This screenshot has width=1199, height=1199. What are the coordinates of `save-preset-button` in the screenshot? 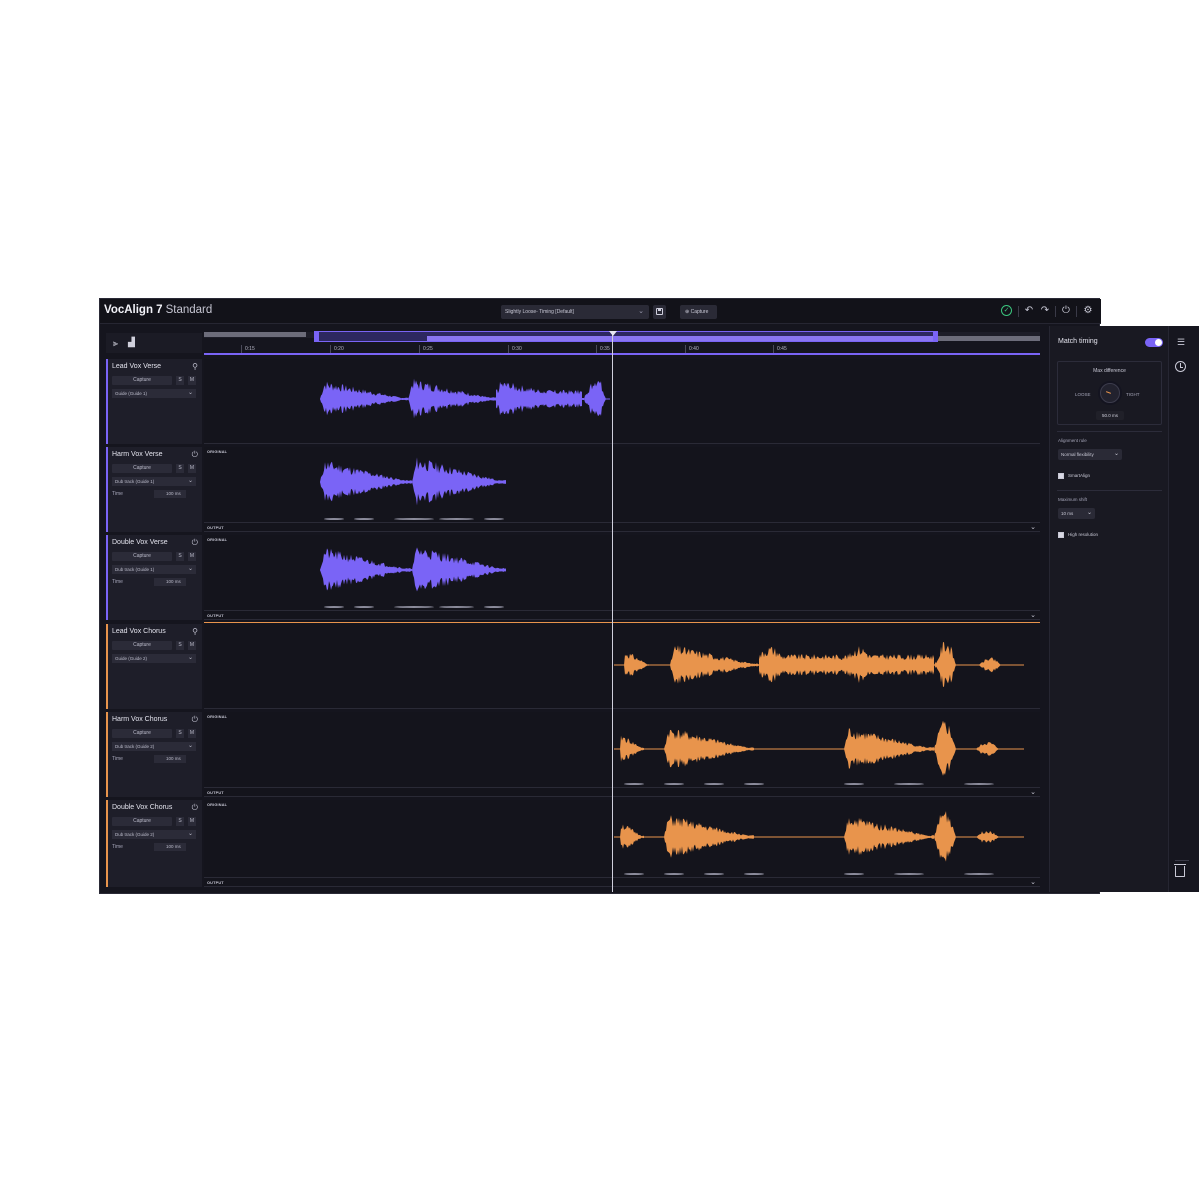 It's located at (659, 312).